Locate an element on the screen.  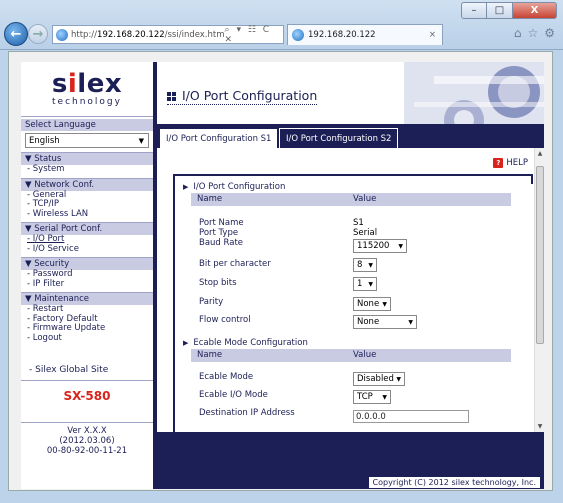
toolbar-icons: ⌂ ☆ ⚙ is located at coordinates (534, 33).